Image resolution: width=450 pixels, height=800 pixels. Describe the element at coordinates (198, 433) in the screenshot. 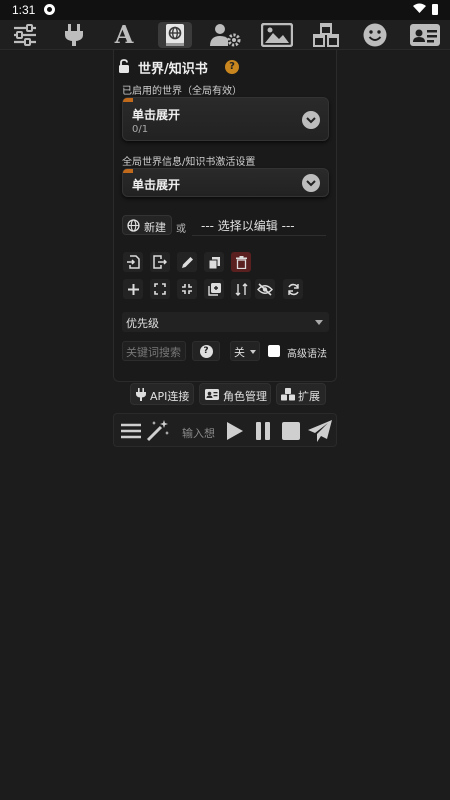

I see `message-input: 输入想` at that location.